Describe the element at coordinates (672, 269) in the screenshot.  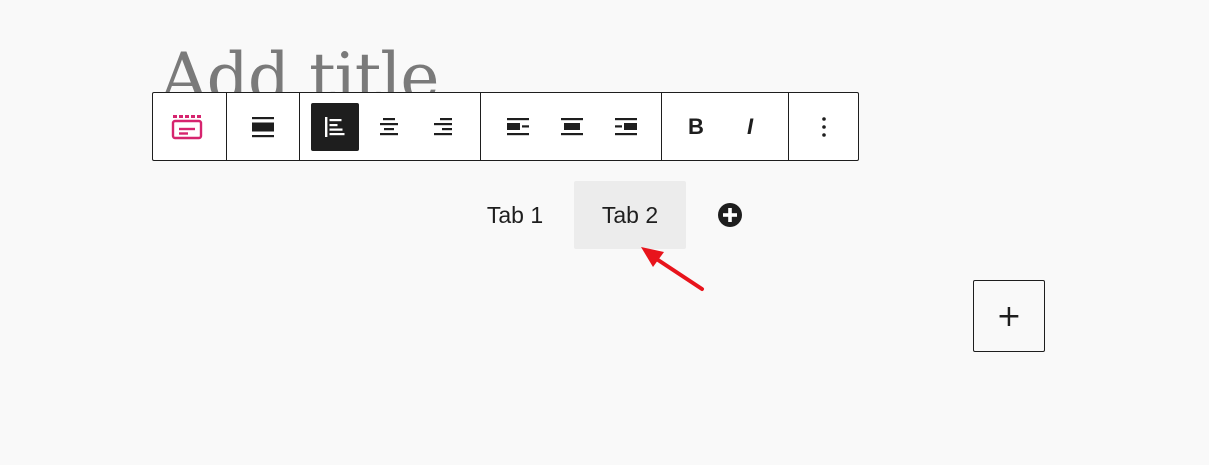
I see `annotation-arrow-icon` at that location.